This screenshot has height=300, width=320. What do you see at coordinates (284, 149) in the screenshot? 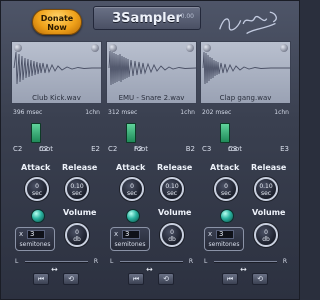
I see `key-high: E3` at bounding box center [284, 149].